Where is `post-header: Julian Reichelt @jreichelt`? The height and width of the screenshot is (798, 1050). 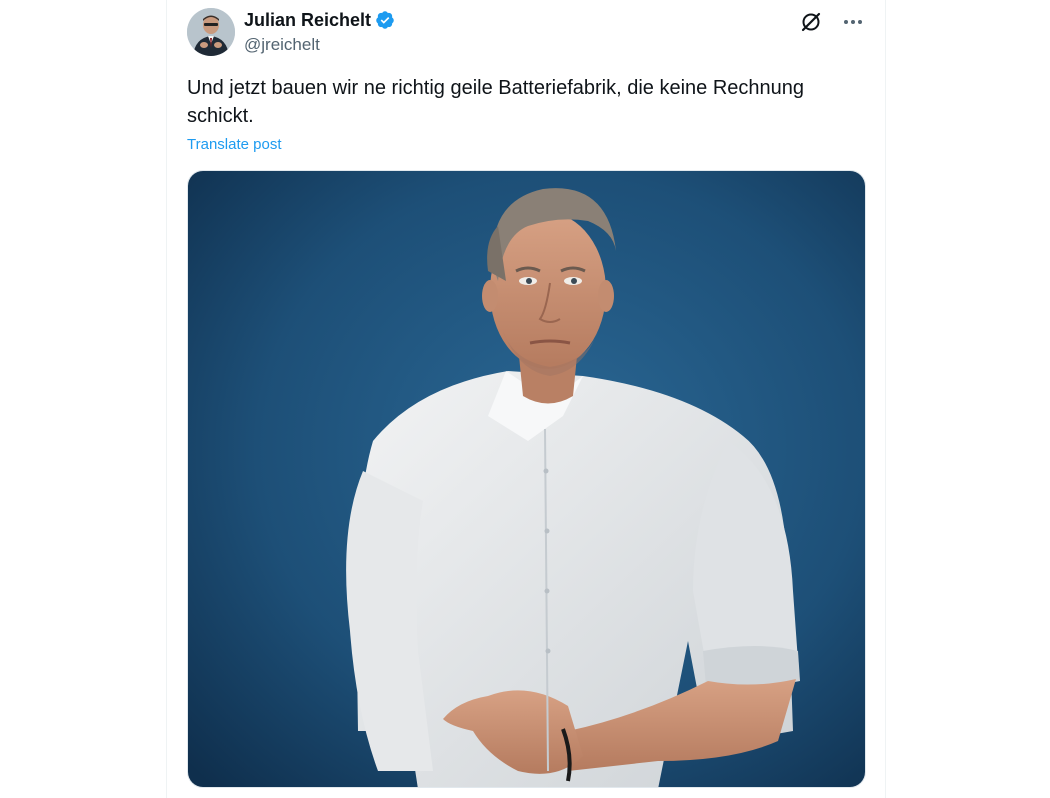
post-header: Julian Reichelt @jreichelt is located at coordinates (526, 34).